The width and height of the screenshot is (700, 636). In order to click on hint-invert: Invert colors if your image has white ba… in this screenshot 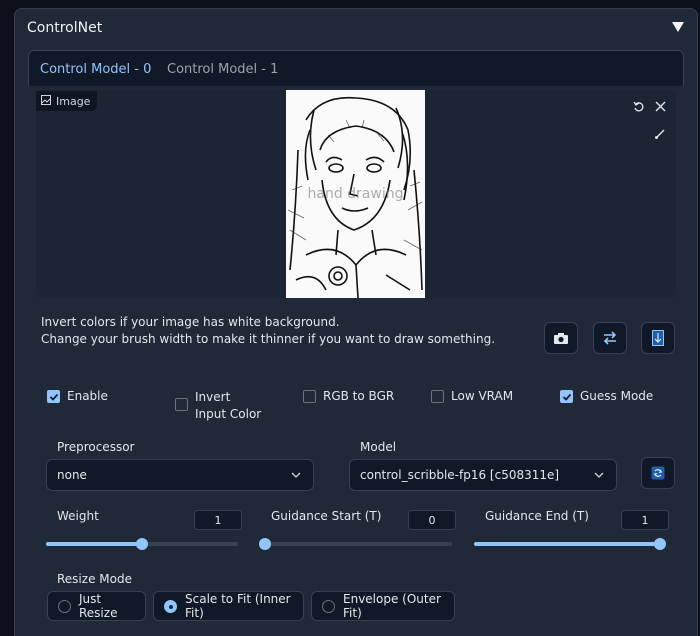, I will do `click(190, 322)`.